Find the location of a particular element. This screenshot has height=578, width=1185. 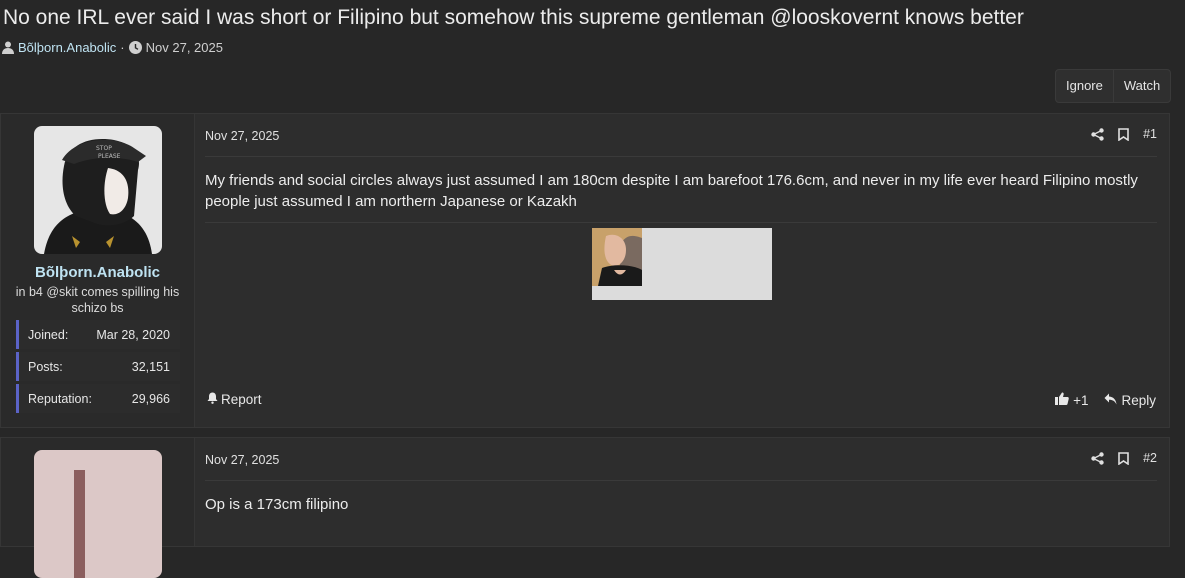

svg-text: PLEASE is located at coordinates (109, 156).